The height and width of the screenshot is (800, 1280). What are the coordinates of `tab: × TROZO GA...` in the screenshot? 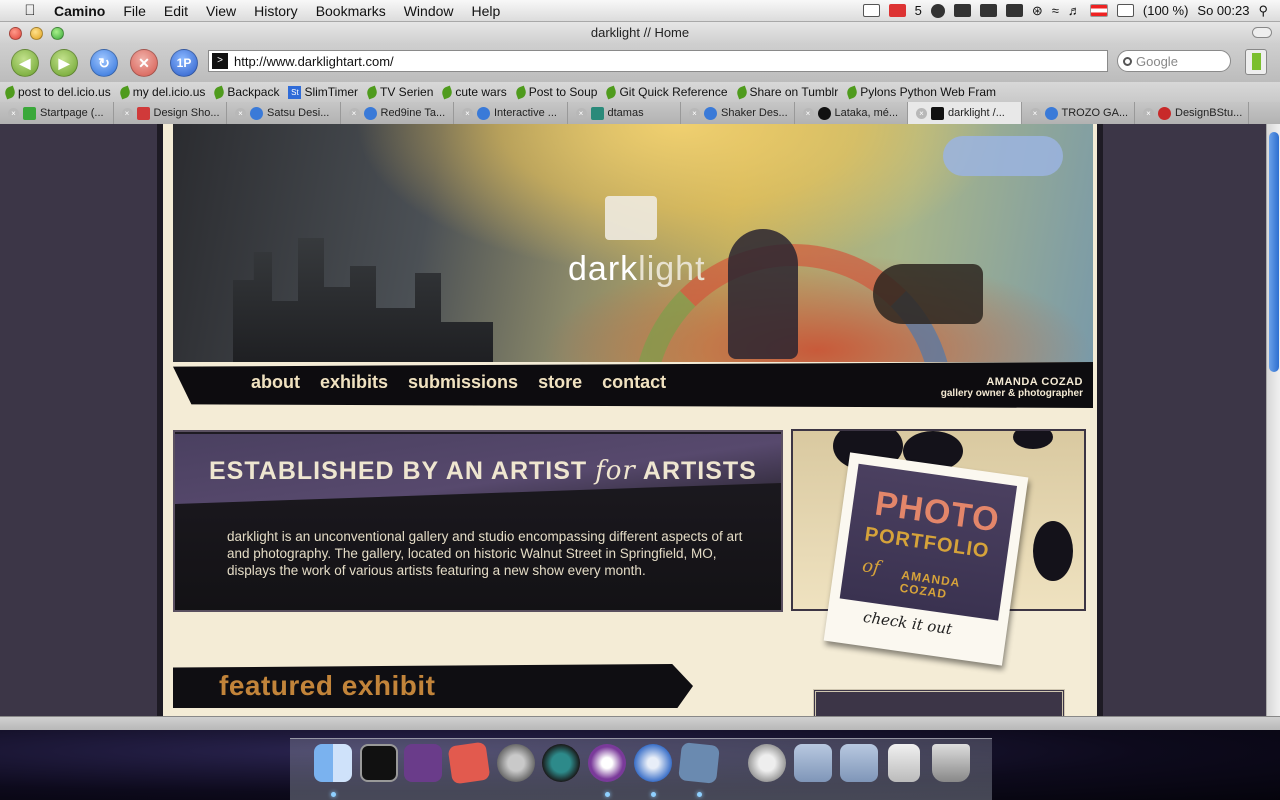 It's located at (1078, 113).